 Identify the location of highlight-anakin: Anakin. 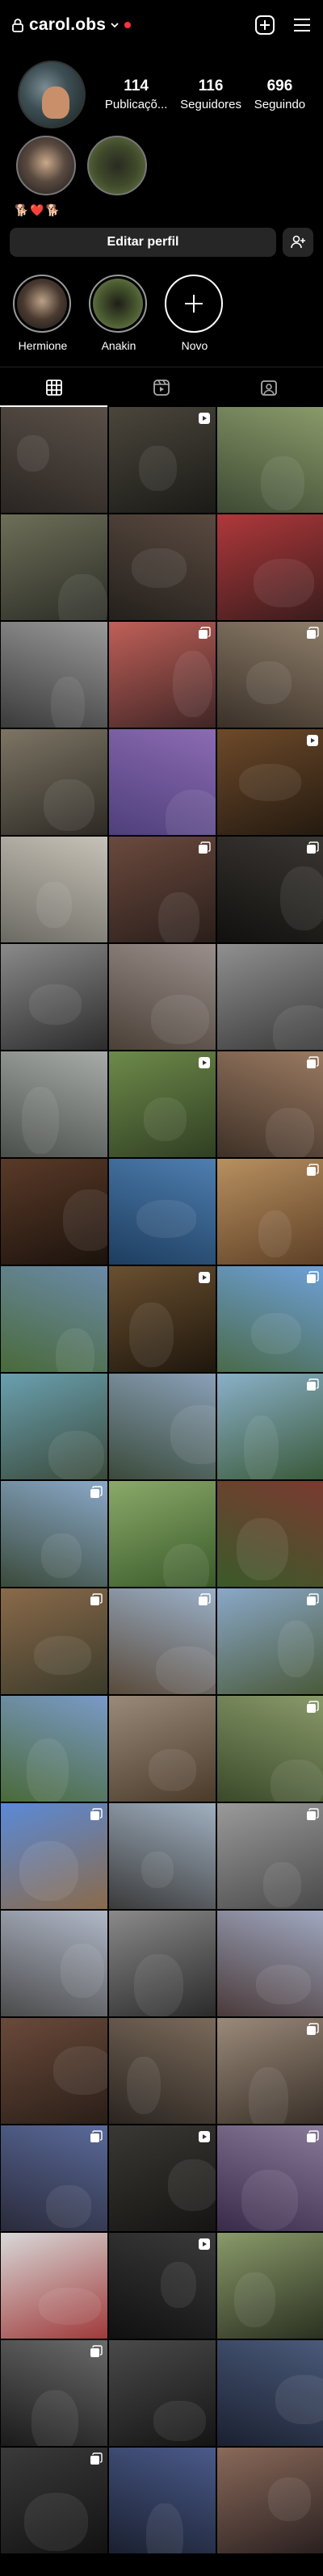
(119, 321).